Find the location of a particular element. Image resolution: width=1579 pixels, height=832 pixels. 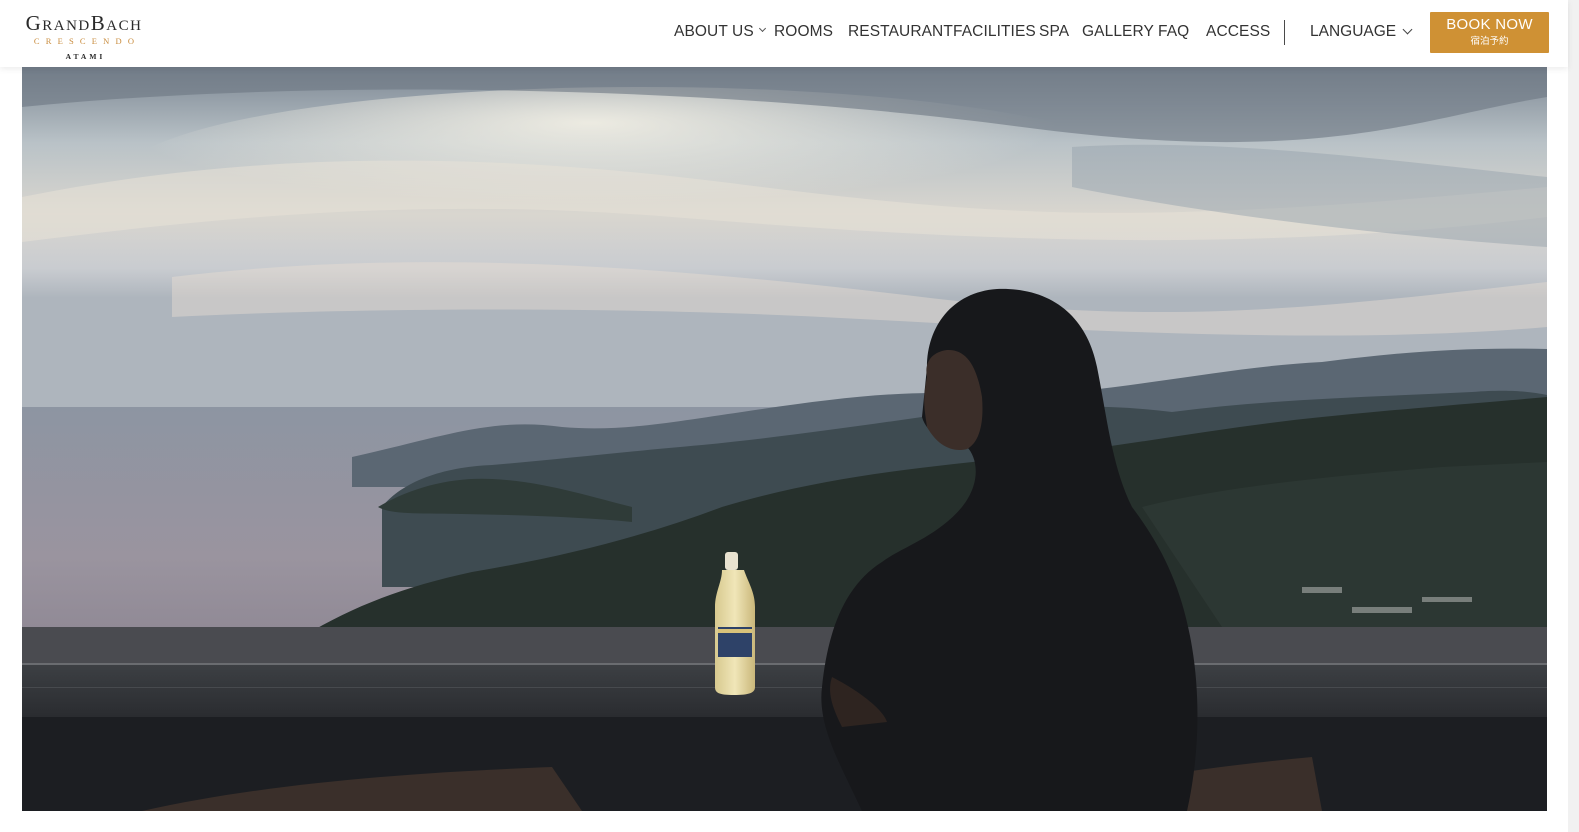

nav-item-label: SPA is located at coordinates (1054, 31).